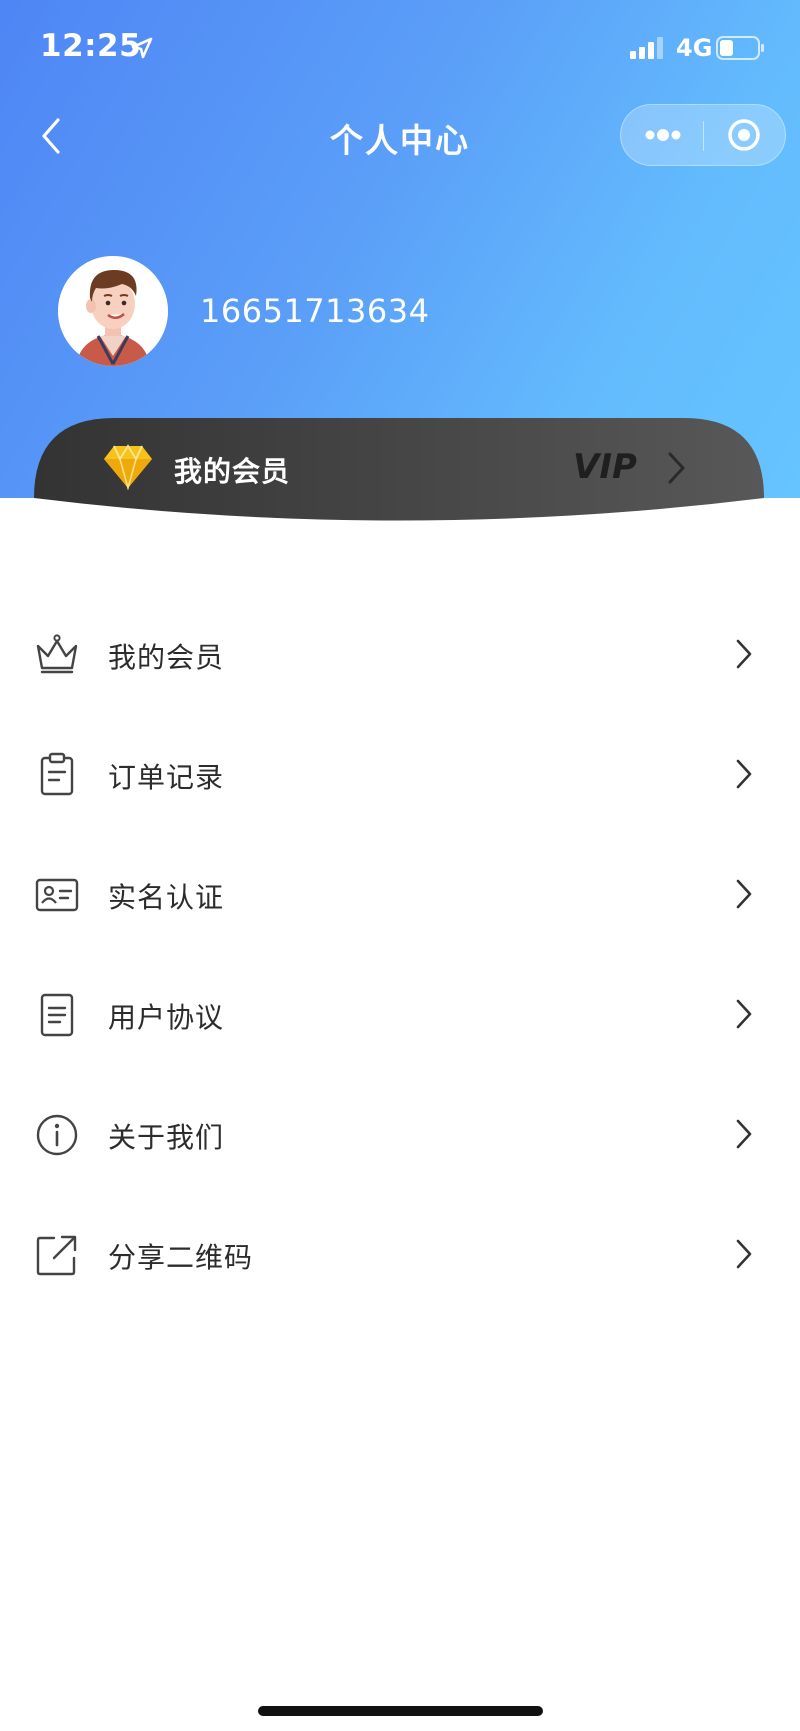  Describe the element at coordinates (399, 473) in the screenshot. I see `vip-membership-card: 我的会员 VIP` at that location.